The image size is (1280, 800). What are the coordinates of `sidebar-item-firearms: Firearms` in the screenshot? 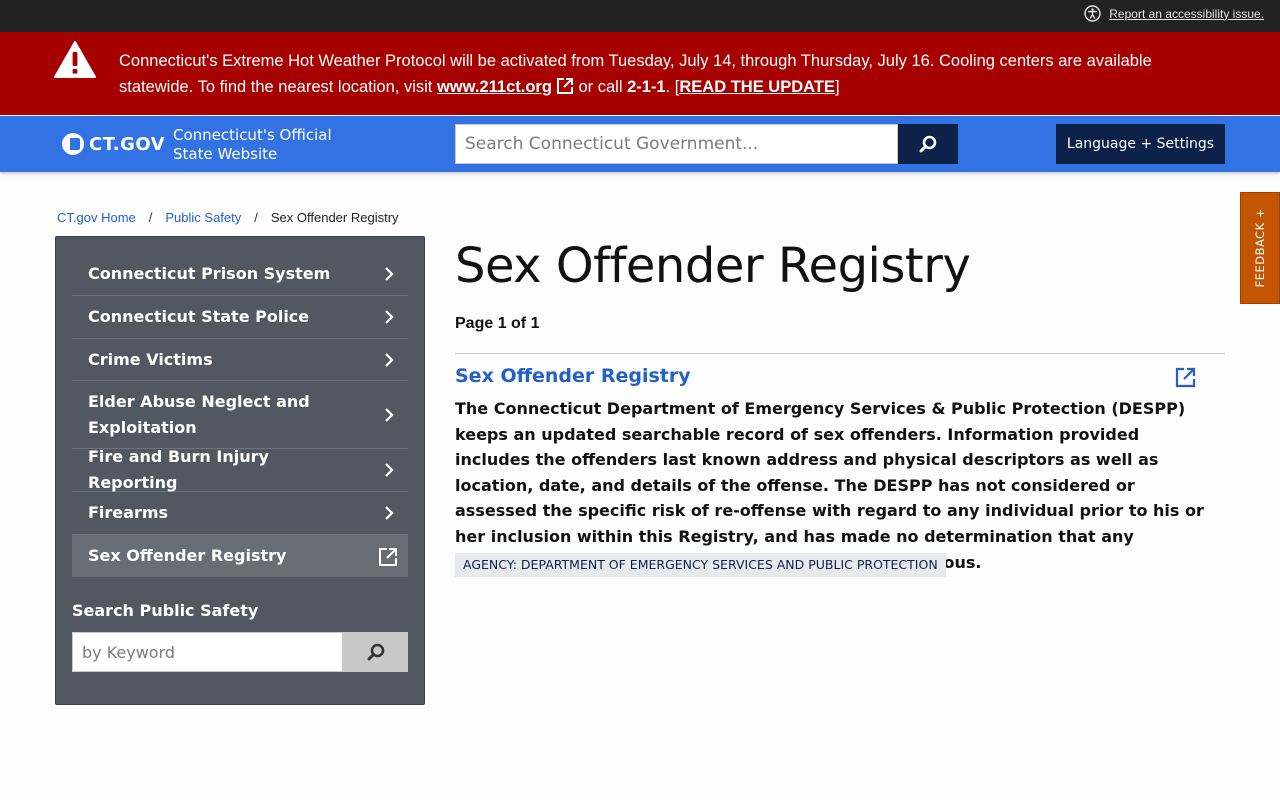 It's located at (240, 513).